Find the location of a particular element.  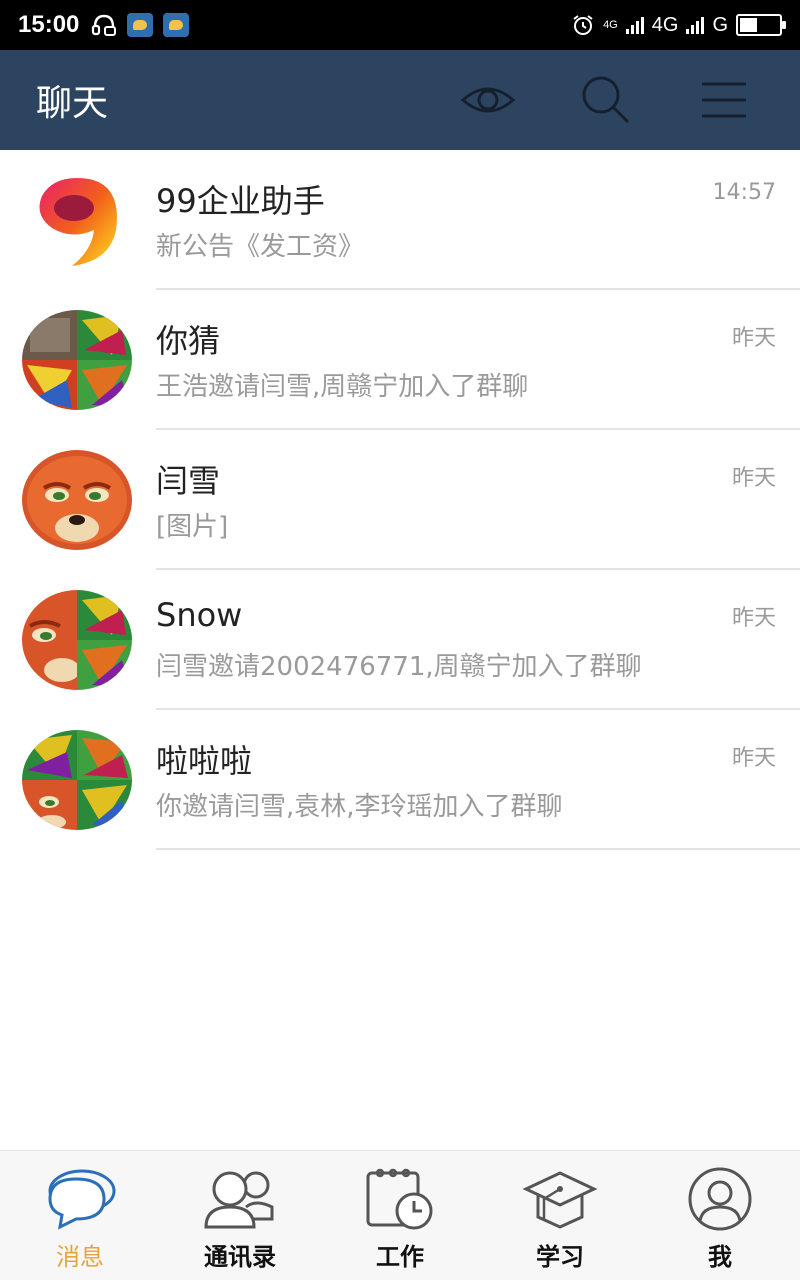

nav-work: 工作 is located at coordinates (400, 1215).